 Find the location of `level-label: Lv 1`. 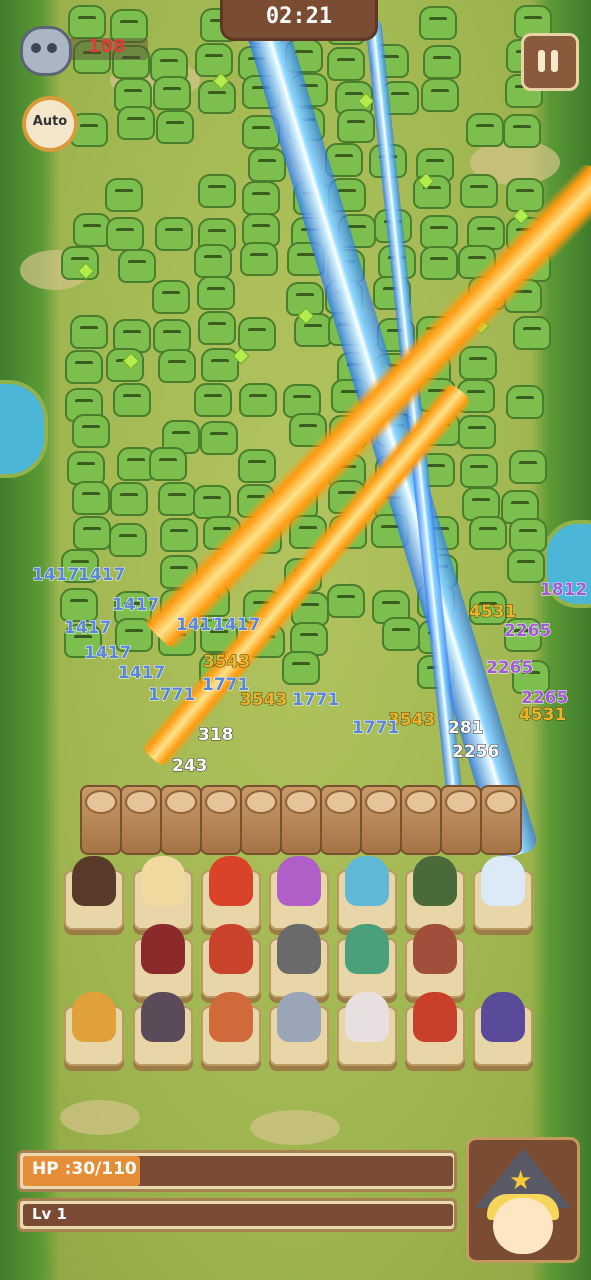

level-label: Lv 1 is located at coordinates (49, 1214).